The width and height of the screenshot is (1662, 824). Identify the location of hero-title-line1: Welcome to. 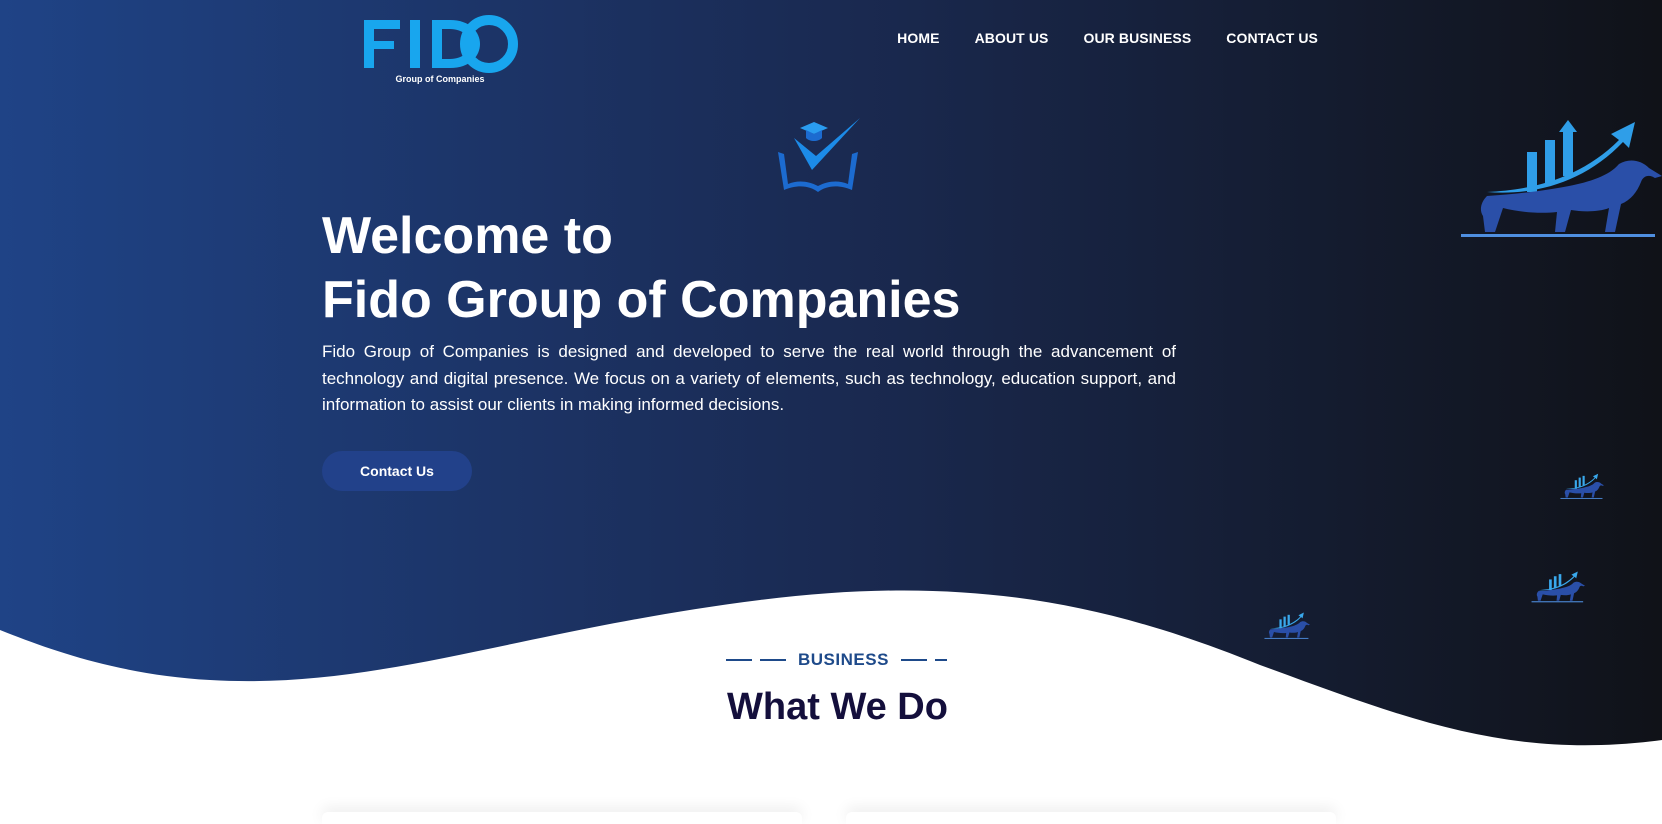
(467, 236).